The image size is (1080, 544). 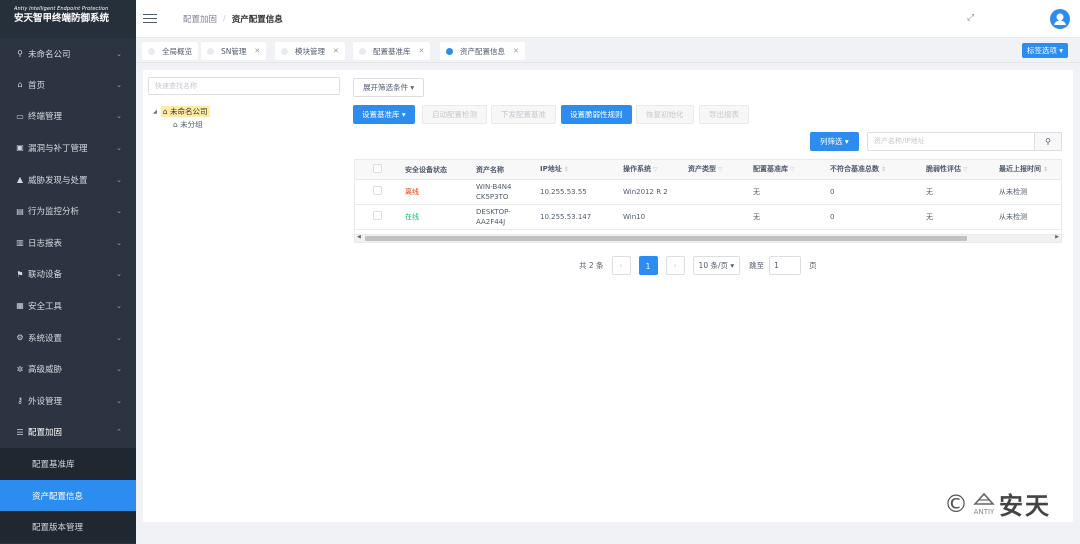 I want to click on sidebar-subitem-baseline-library: 配置基准库, so click(x=68, y=464).